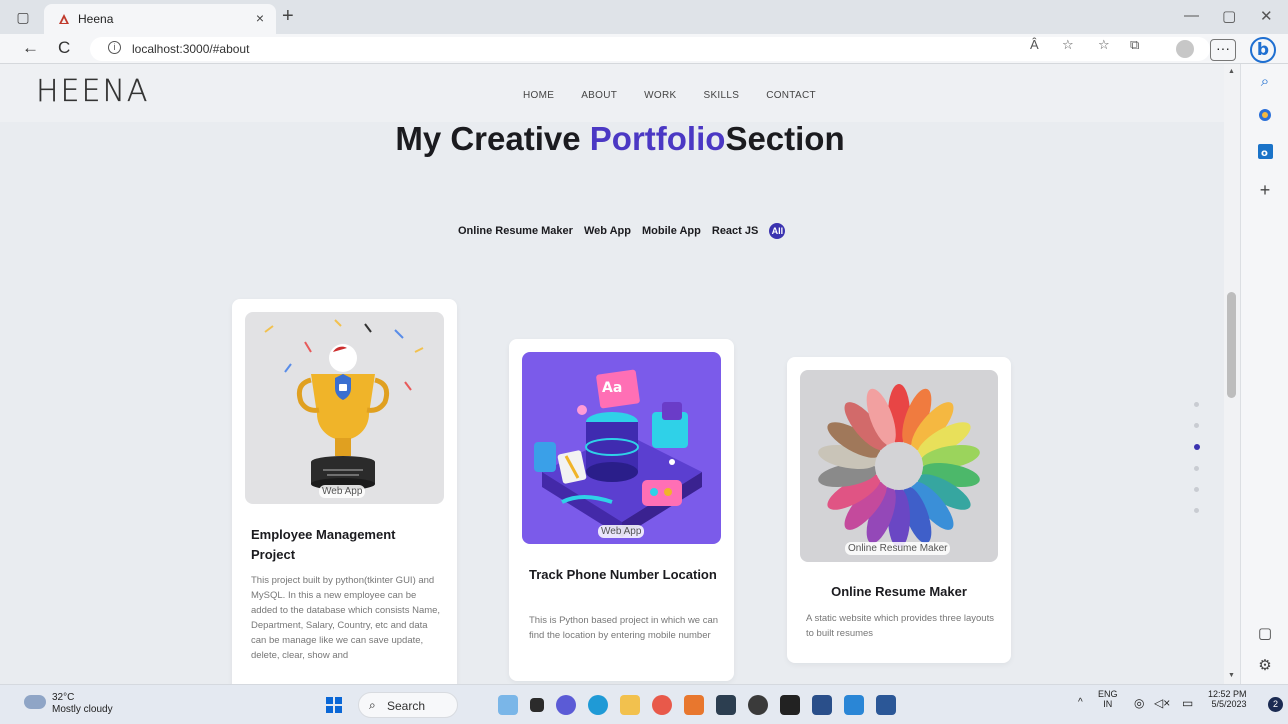  I want to click on sidebar-add-icon: +, so click(1265, 190).